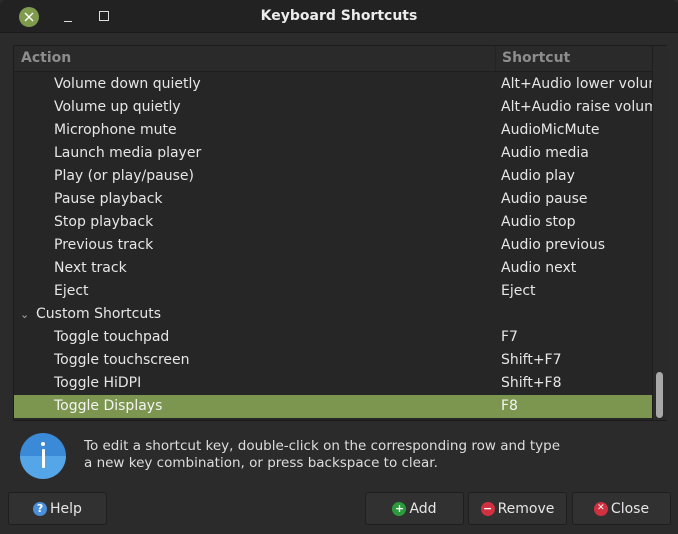  I want to click on shortcut-cell: Audio stop, so click(576, 222).